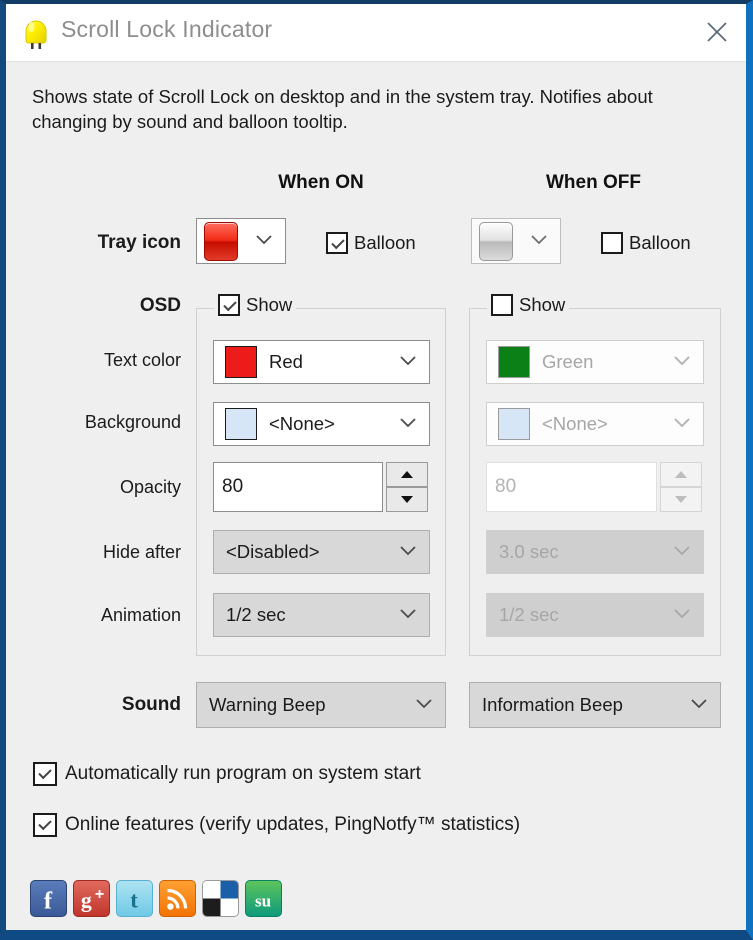 The width and height of the screenshot is (753, 940). I want to click on text-color-on-combo: Red, so click(321, 362).